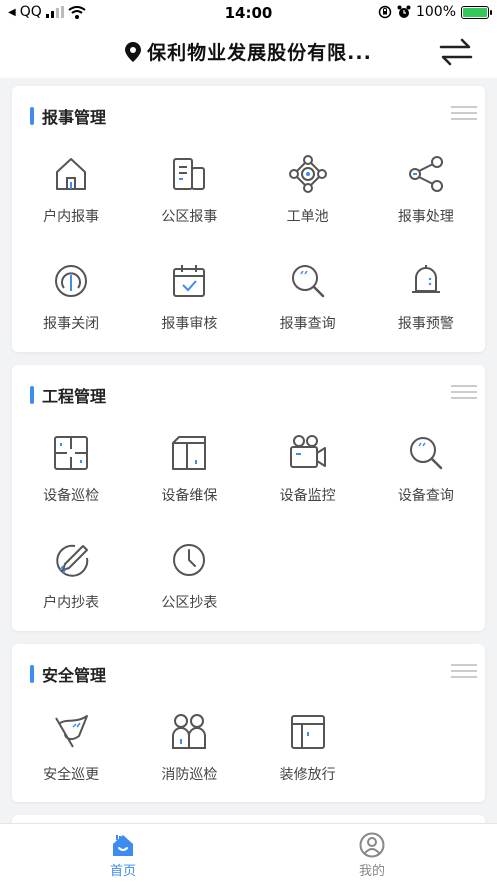 The width and height of the screenshot is (497, 883). I want to click on grid-item-label: 公区抄表, so click(189, 603).